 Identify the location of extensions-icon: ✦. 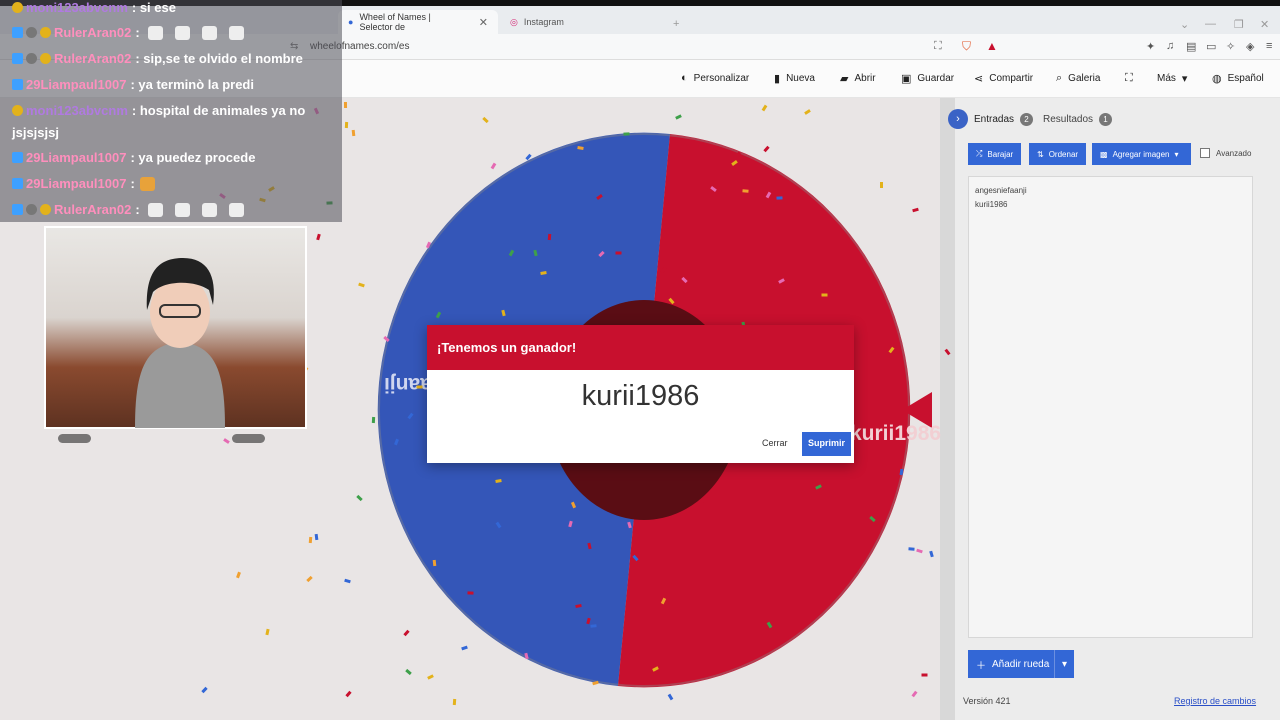
(1150, 46).